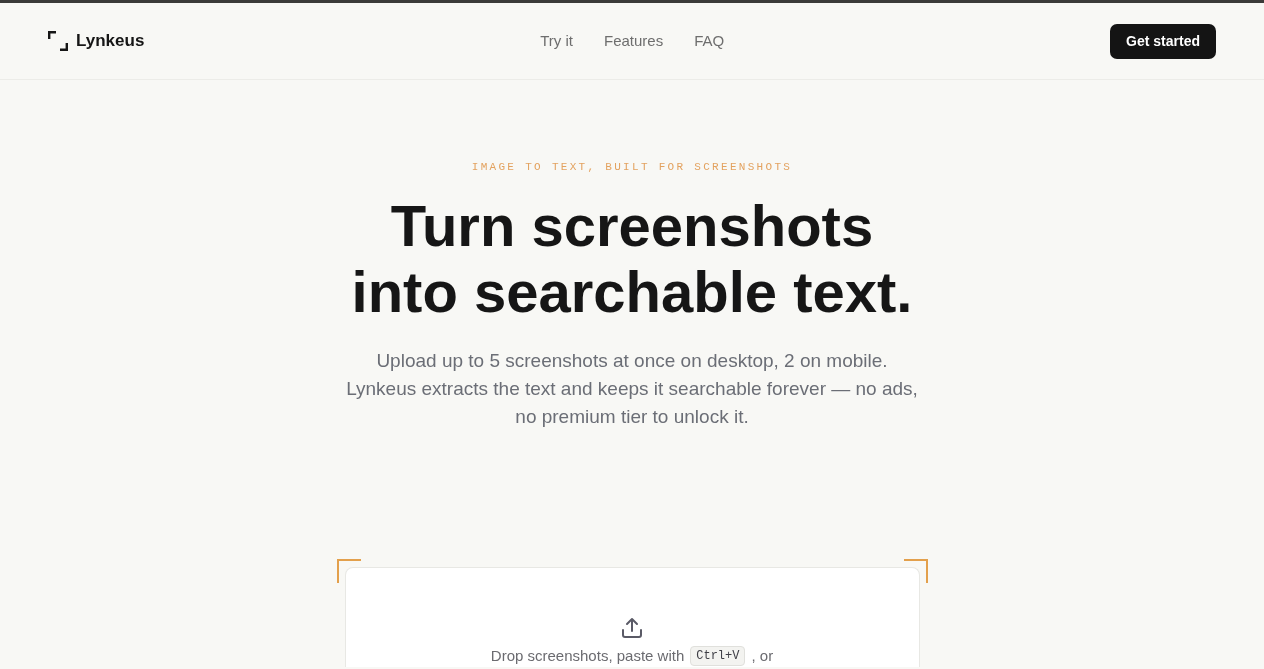 The width and height of the screenshot is (1264, 669). I want to click on nav-link: Try it, so click(556, 41).